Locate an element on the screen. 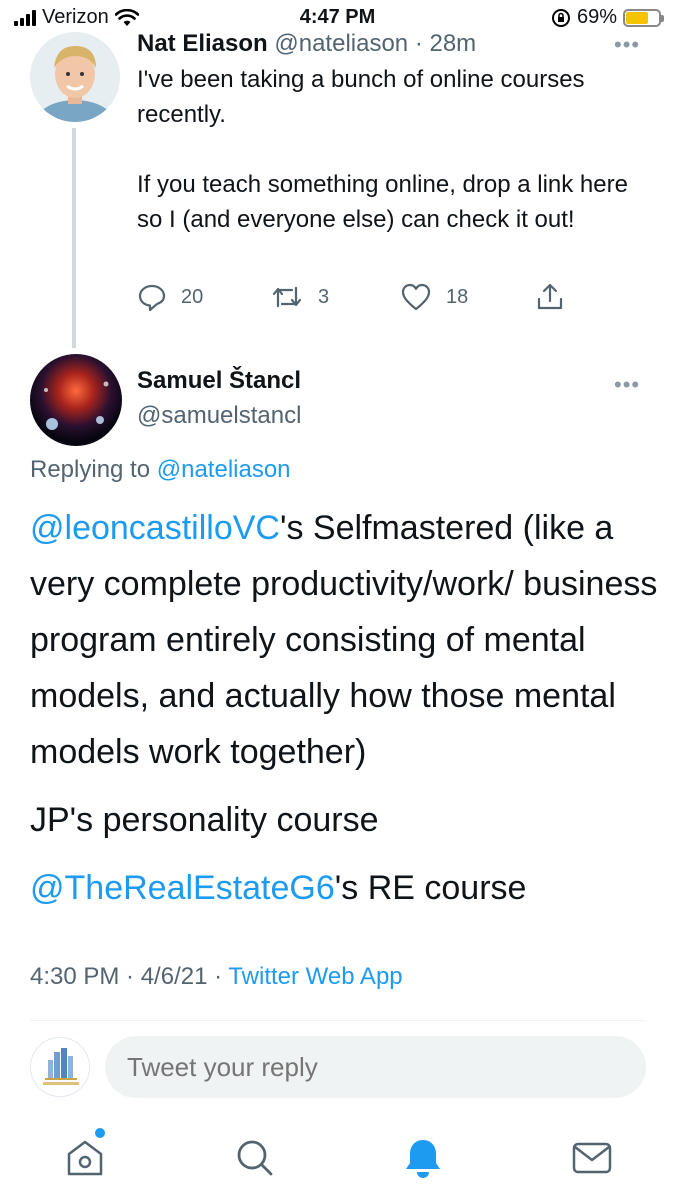 The width and height of the screenshot is (675, 1200). home-notification-dot is located at coordinates (100, 1133).